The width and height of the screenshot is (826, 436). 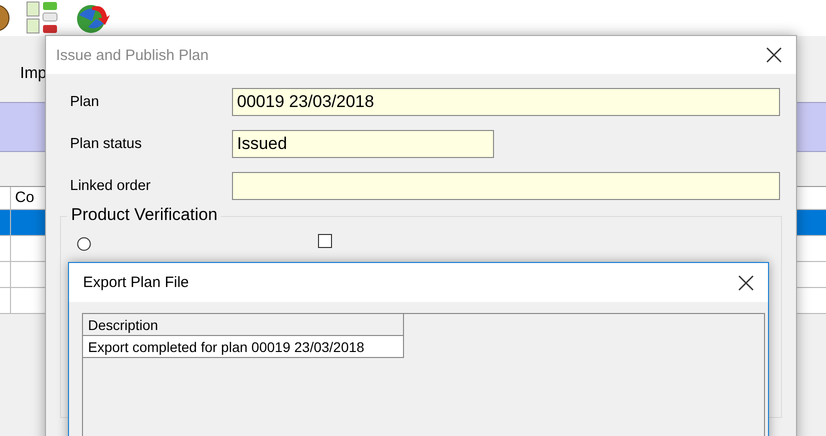 I want to click on column-header: Co, so click(x=22, y=198).